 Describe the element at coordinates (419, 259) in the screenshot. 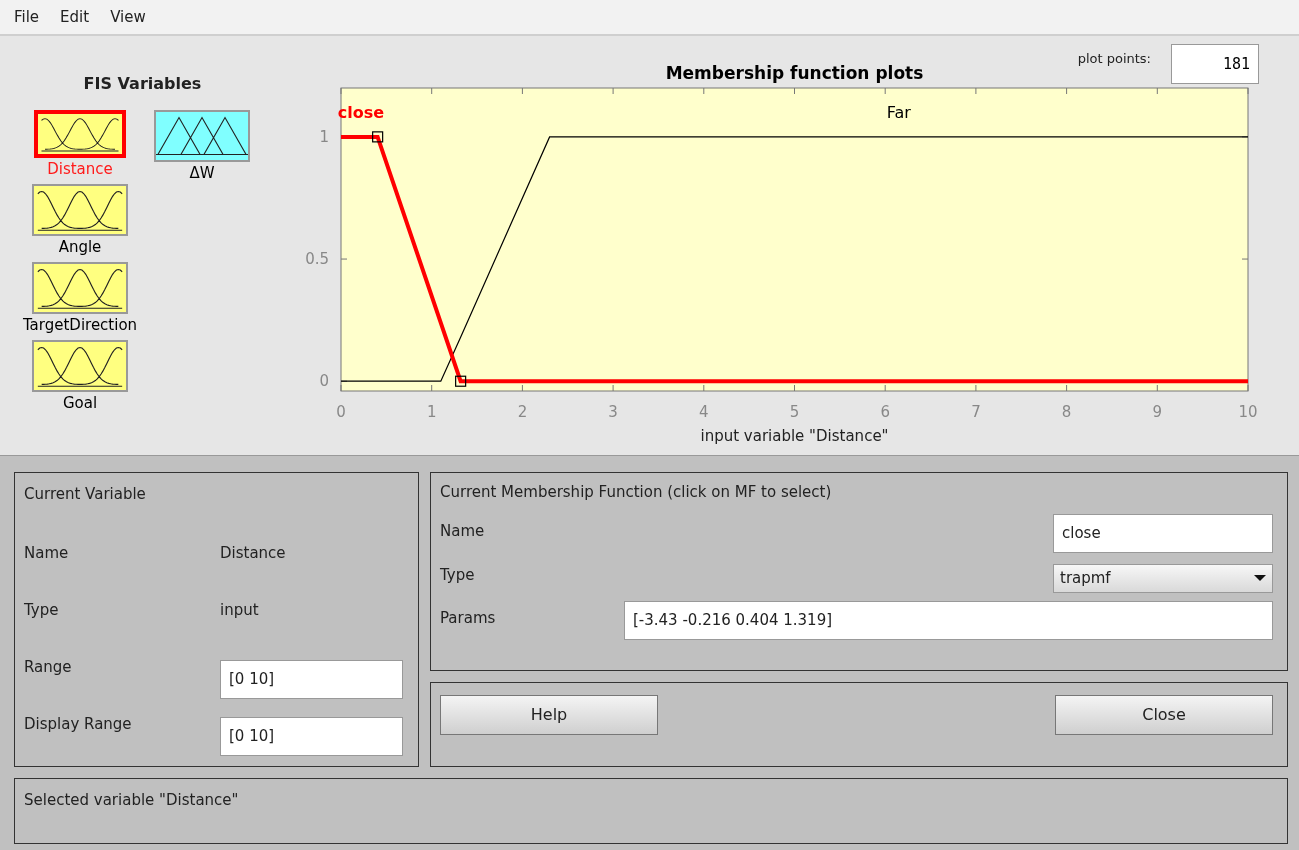

I see `vertex-handles` at that location.